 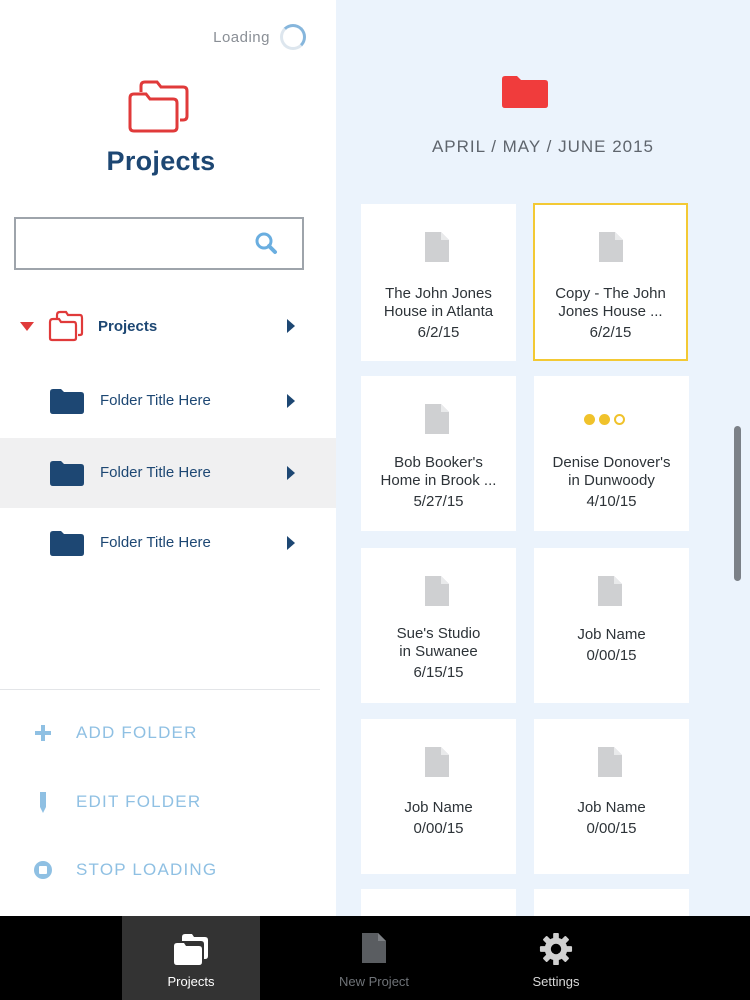 I want to click on loading-label: Loading, so click(x=241, y=37).